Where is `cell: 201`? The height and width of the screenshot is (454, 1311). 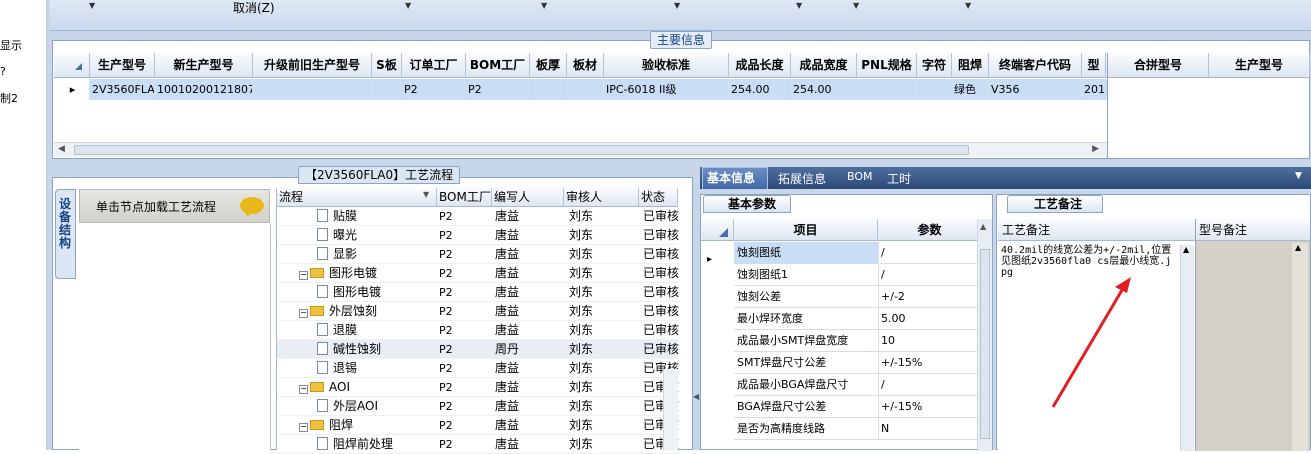 cell: 201 is located at coordinates (1094, 89).